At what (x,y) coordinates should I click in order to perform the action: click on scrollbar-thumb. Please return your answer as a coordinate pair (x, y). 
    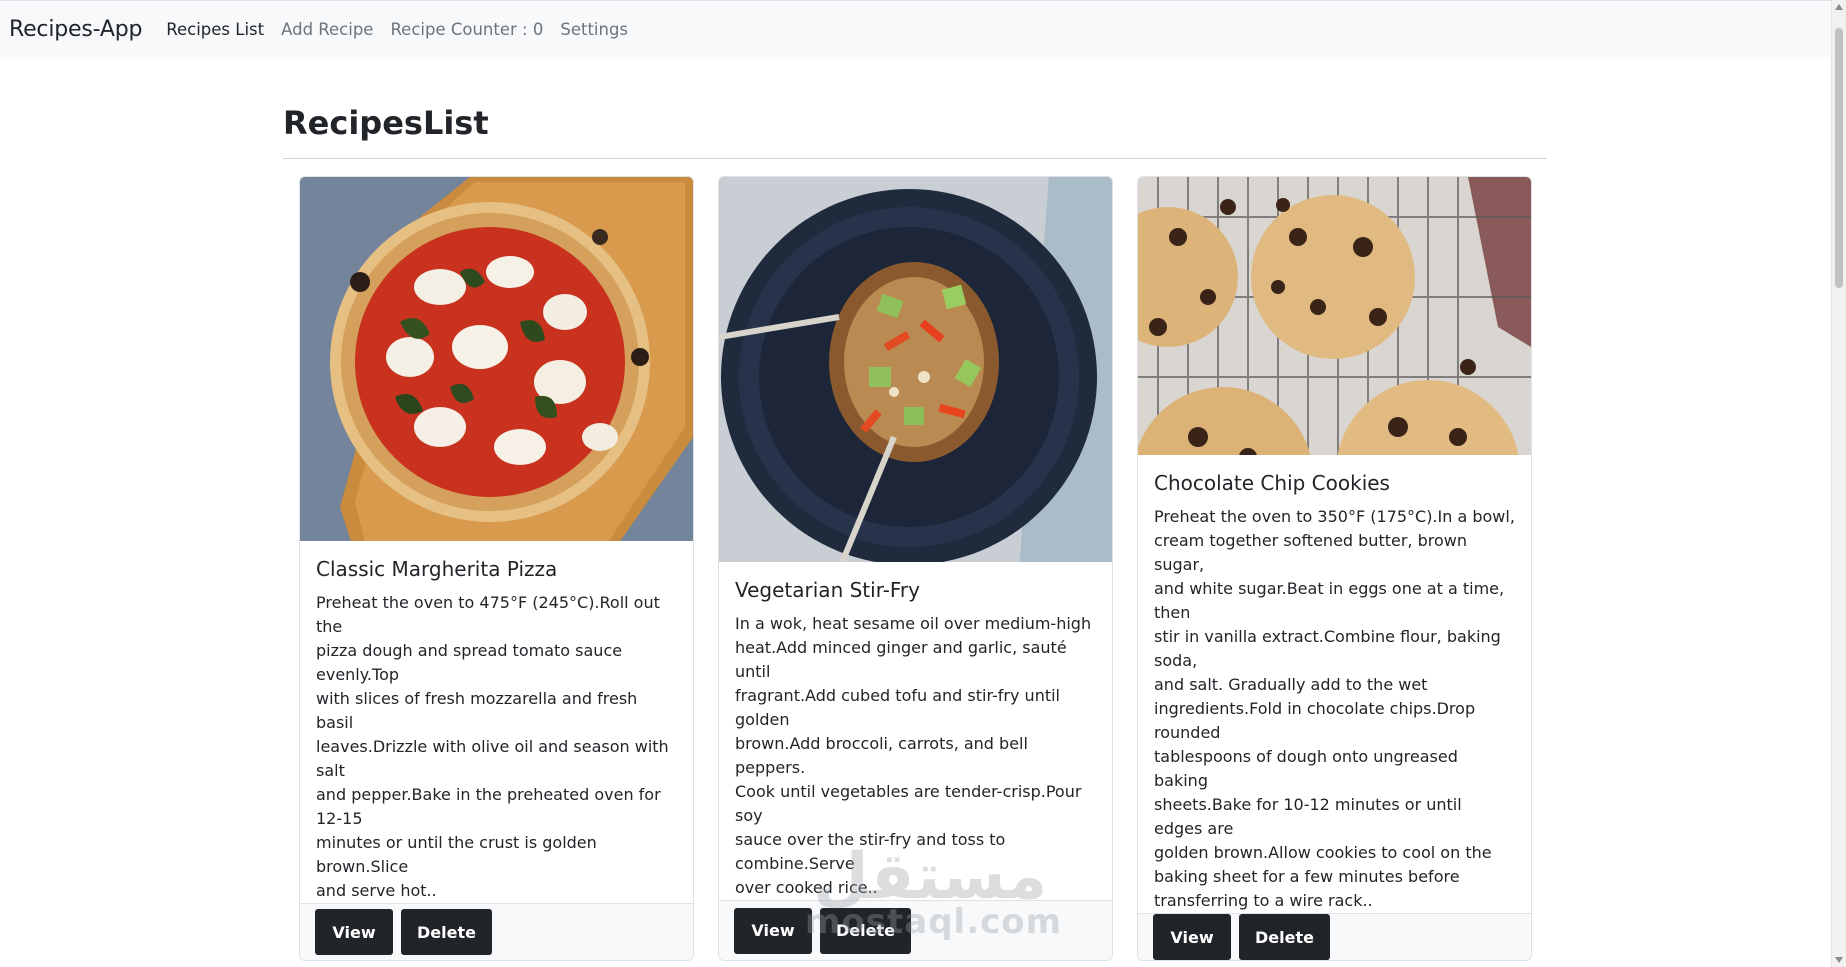
    Looking at the image, I should click on (1839, 158).